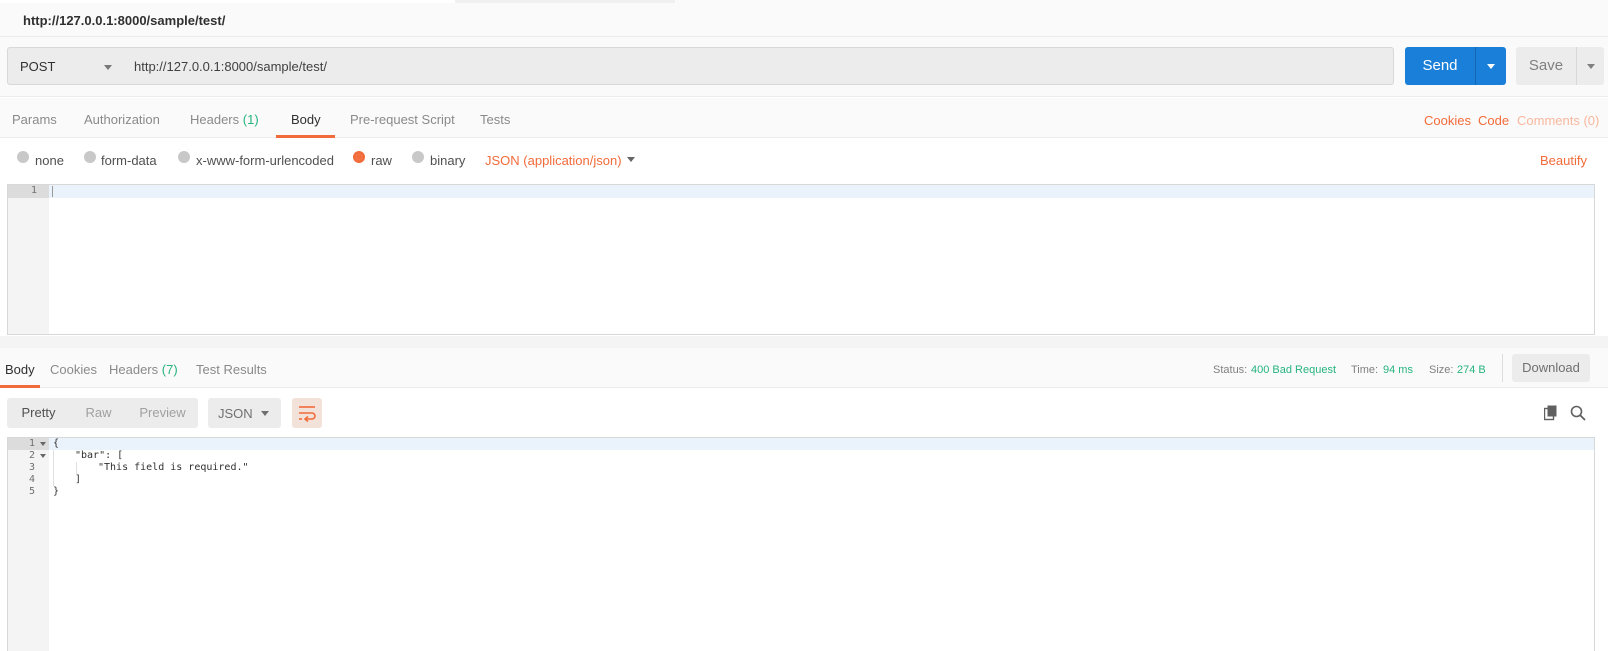 This screenshot has height=651, width=1608. I want to click on send-button: Send, so click(1440, 66).